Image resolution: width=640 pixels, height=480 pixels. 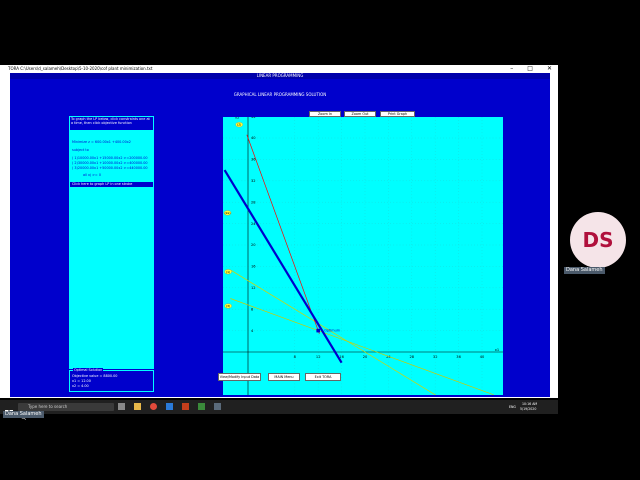 What do you see at coordinates (110, 163) in the screenshot?
I see `constraint-2: ( 2)30000.00x1 +10000.00x2 >=400000.00` at bounding box center [110, 163].